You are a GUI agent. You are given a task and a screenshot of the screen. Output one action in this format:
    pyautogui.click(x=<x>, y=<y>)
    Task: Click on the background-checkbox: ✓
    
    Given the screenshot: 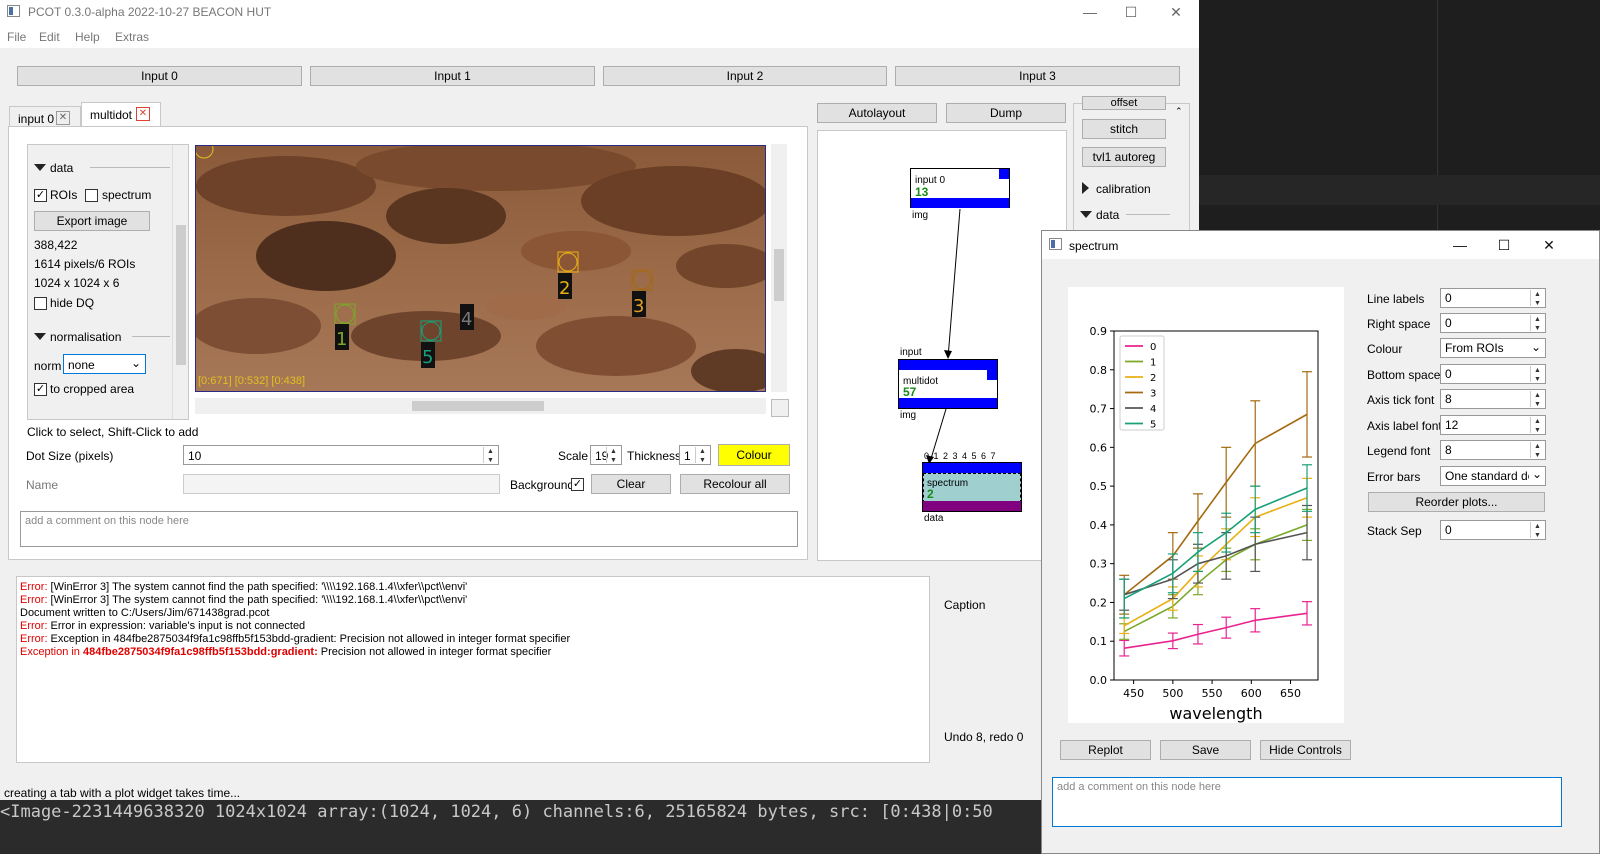 What is the action you would take?
    pyautogui.click(x=577, y=484)
    